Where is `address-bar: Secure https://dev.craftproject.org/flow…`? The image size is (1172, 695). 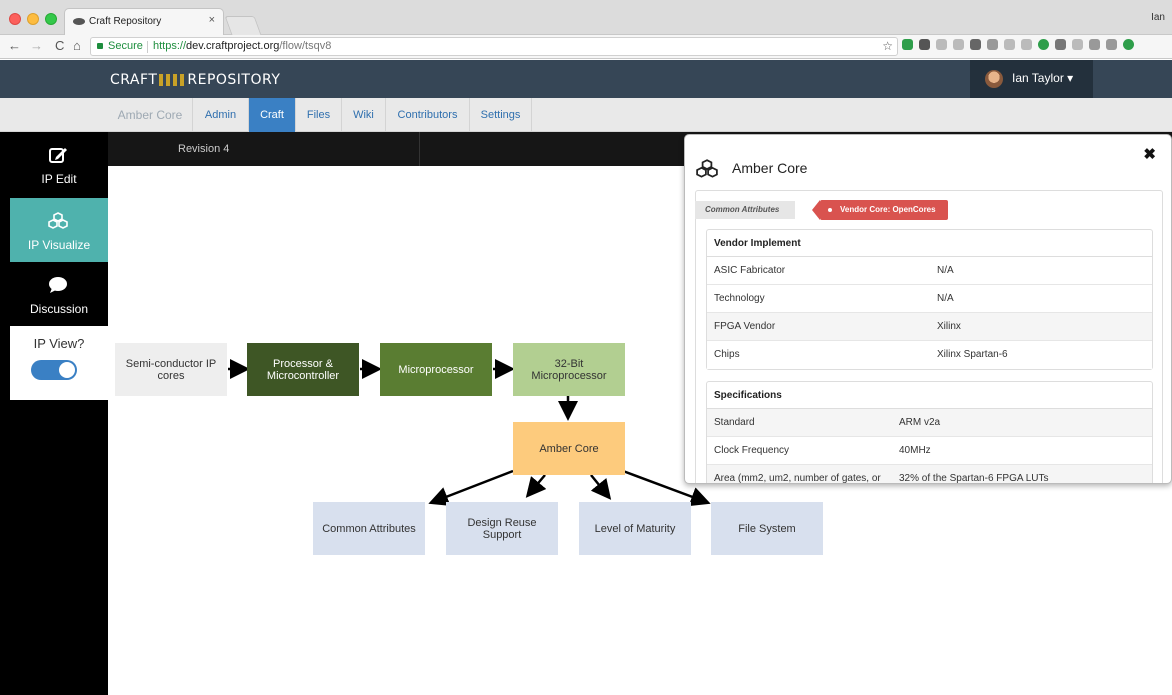
address-bar: Secure https://dev.craftproject.org/flow… is located at coordinates (494, 46).